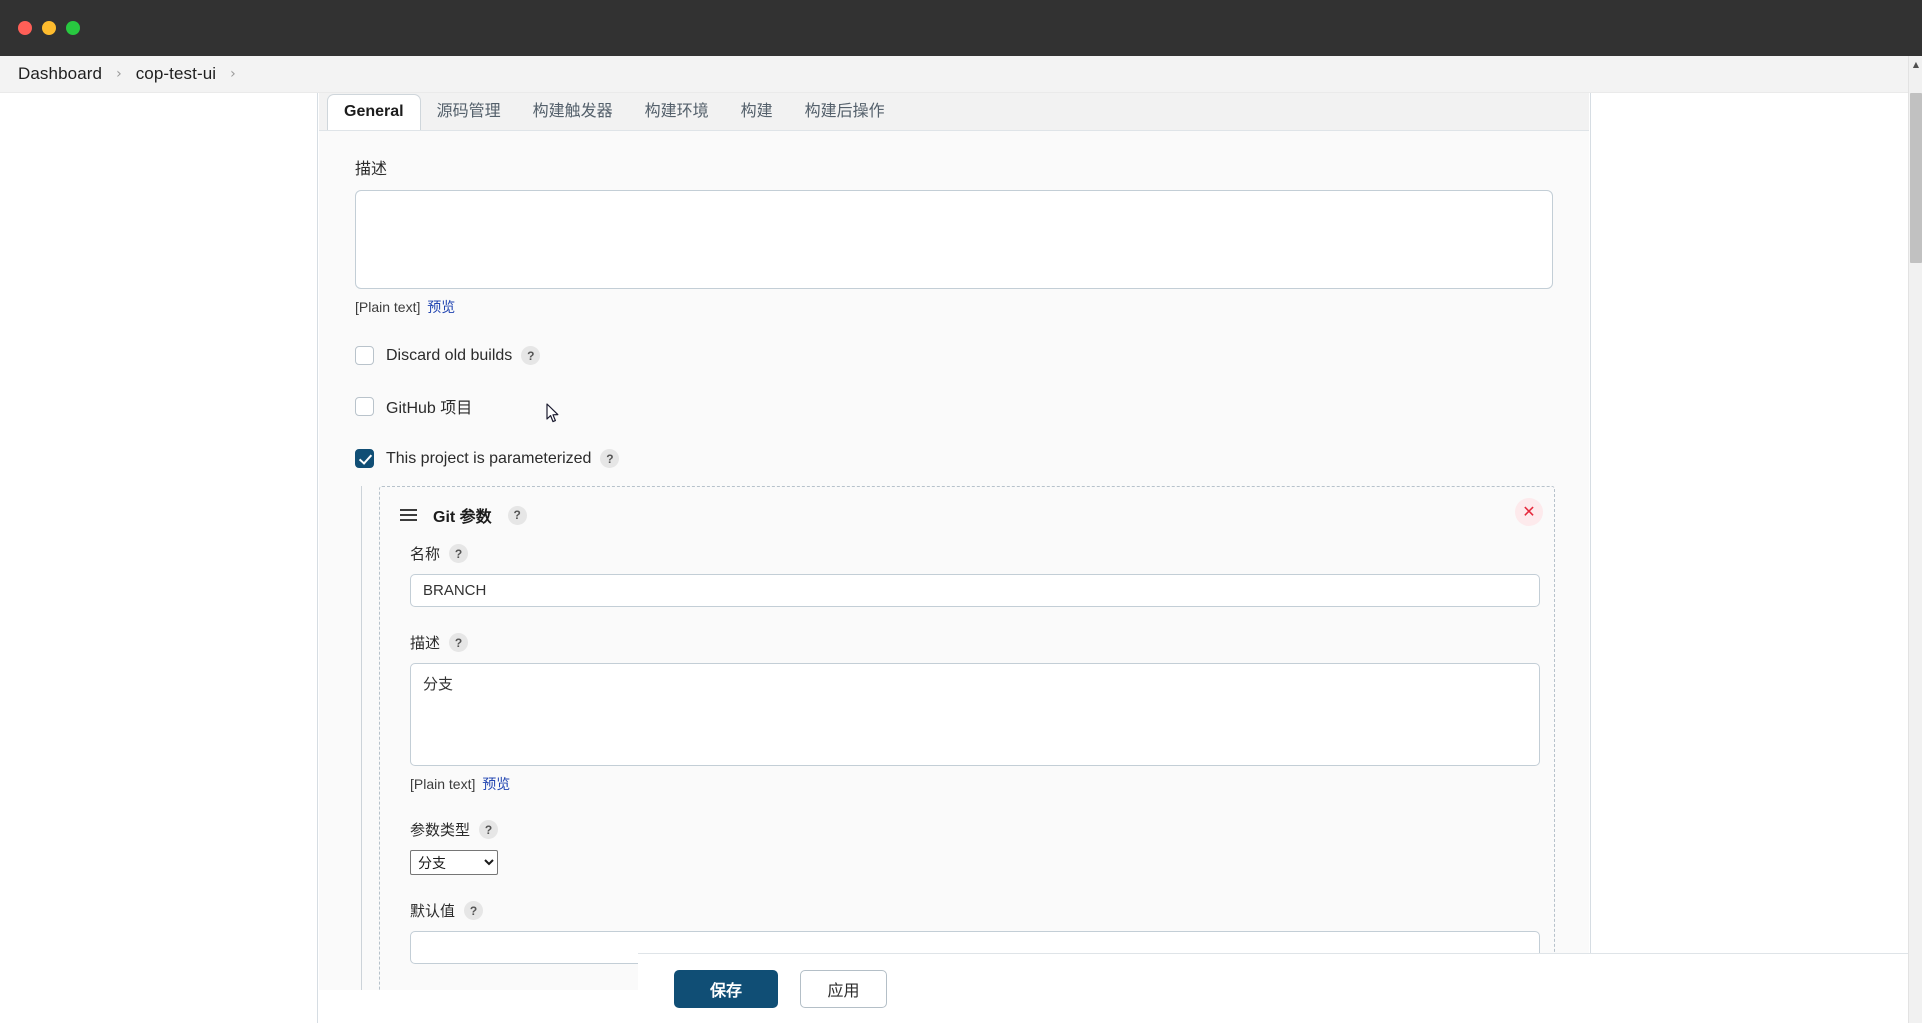 This screenshot has height=1023, width=1922. I want to click on param-description-textarea, so click(975, 714).